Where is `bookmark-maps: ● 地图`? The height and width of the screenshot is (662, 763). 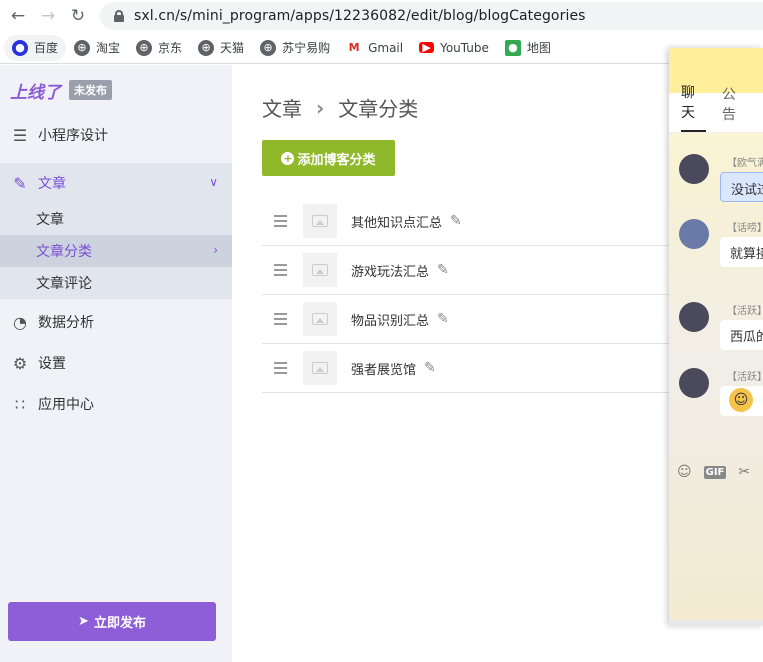 bookmark-maps: ● 地图 is located at coordinates (528, 48).